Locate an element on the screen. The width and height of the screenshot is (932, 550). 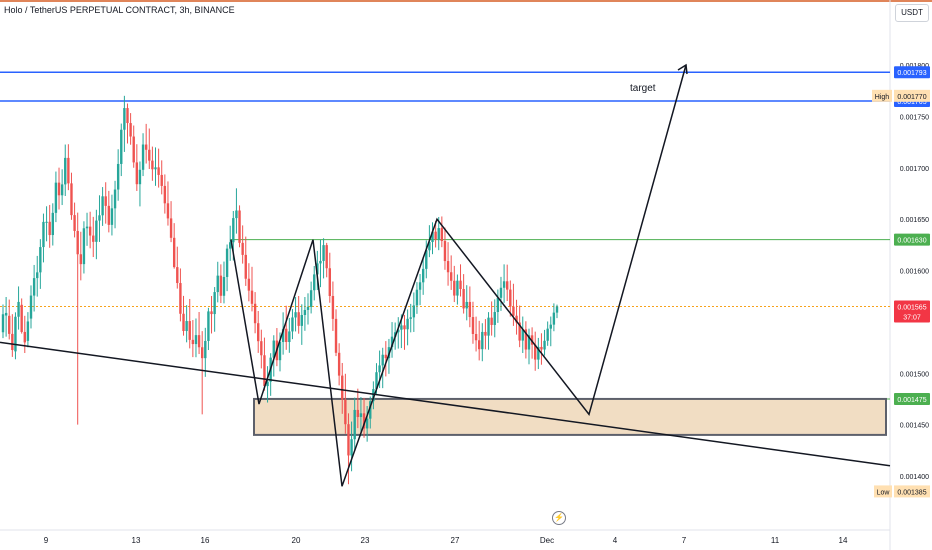
x-tick-label: 7 is located at coordinates (684, 540).